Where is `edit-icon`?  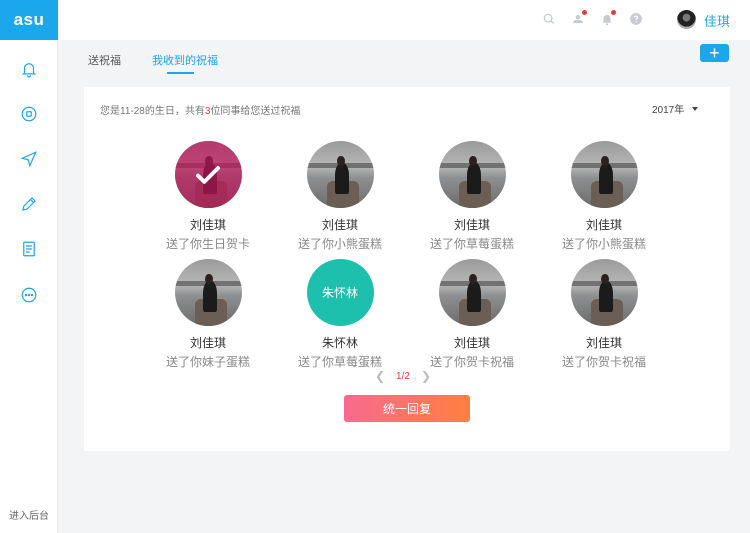 edit-icon is located at coordinates (29, 204).